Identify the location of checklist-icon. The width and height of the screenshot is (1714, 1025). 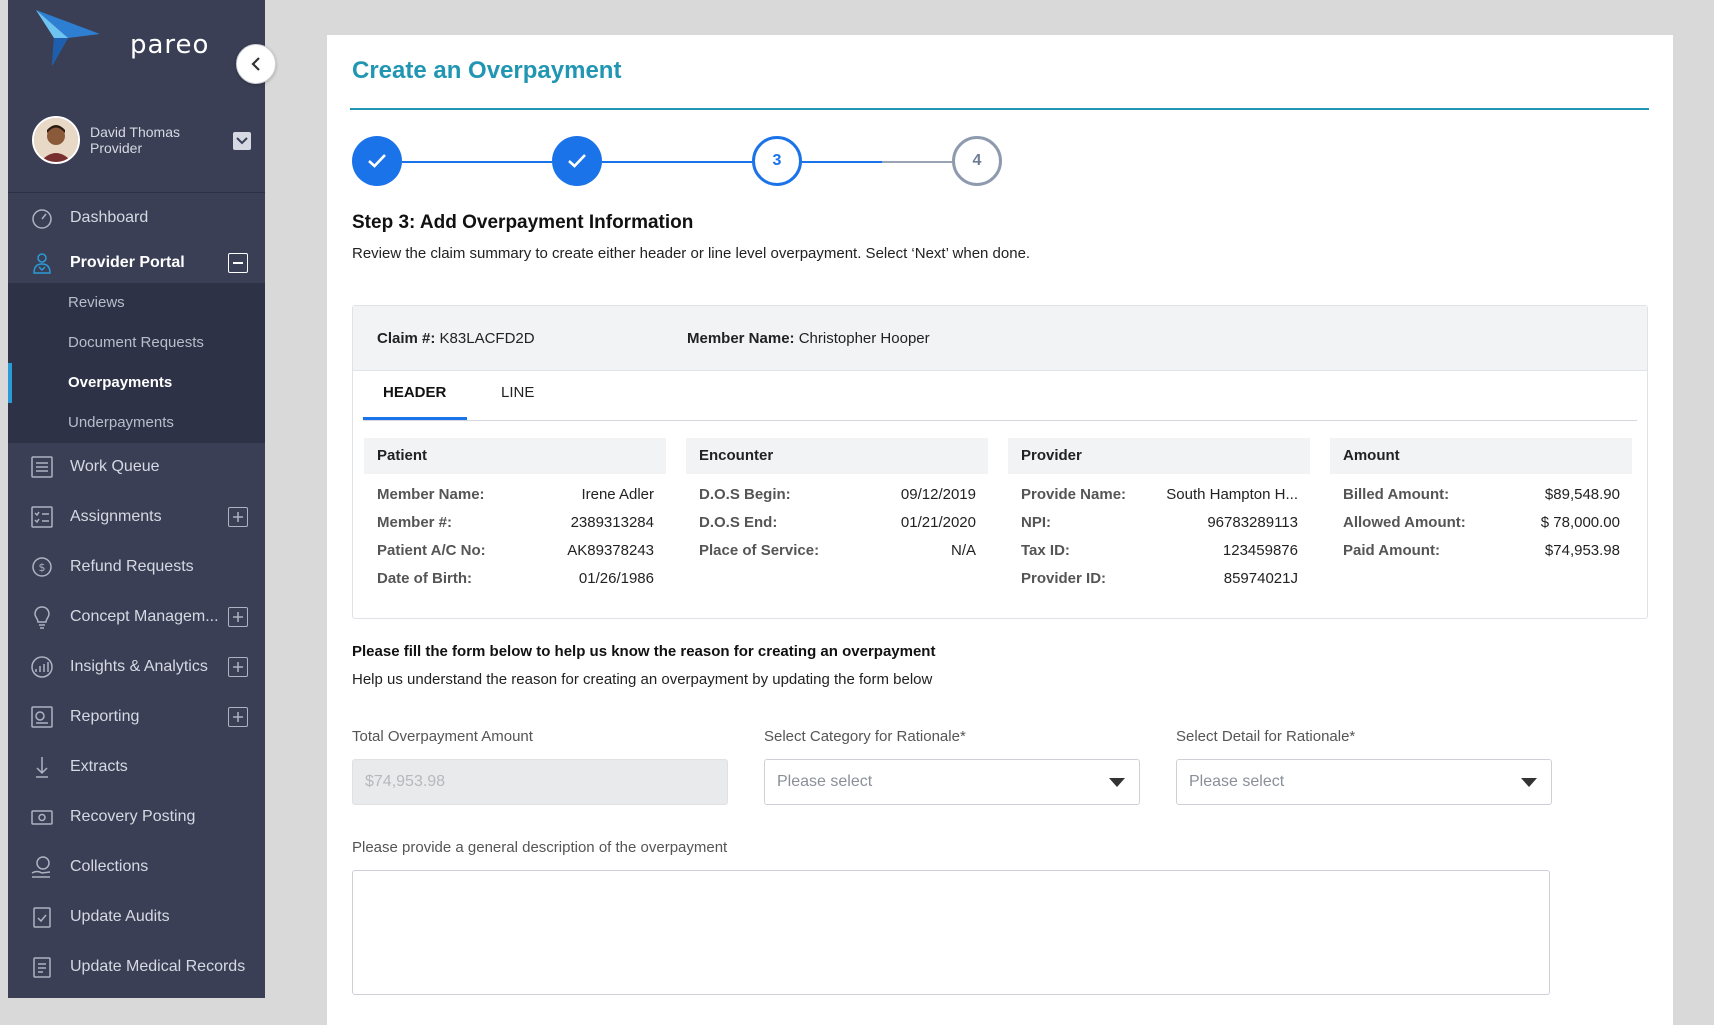
(42, 517).